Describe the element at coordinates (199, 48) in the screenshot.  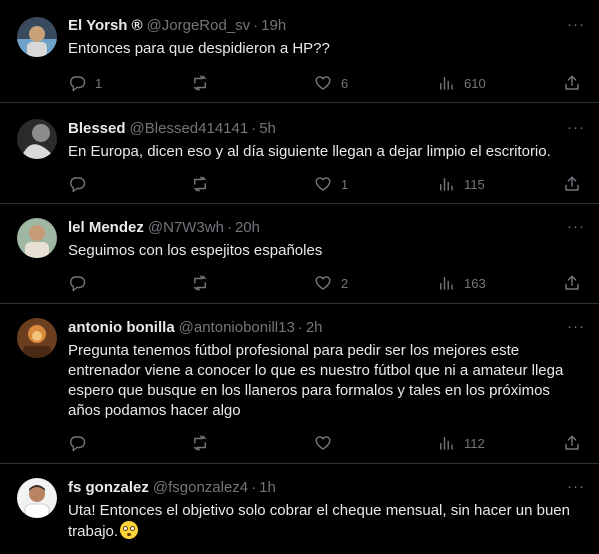
I see `tweet-text: Entonces para que despidieron a HP??` at that location.